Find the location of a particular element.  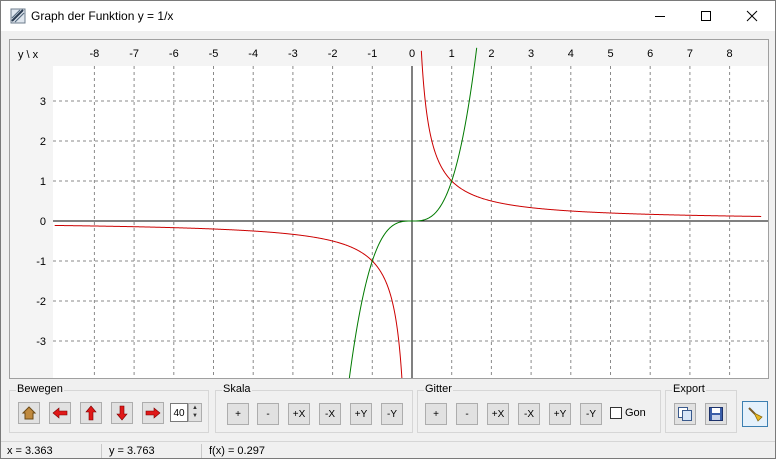

x-tick-label: -7 is located at coordinates (134, 54).